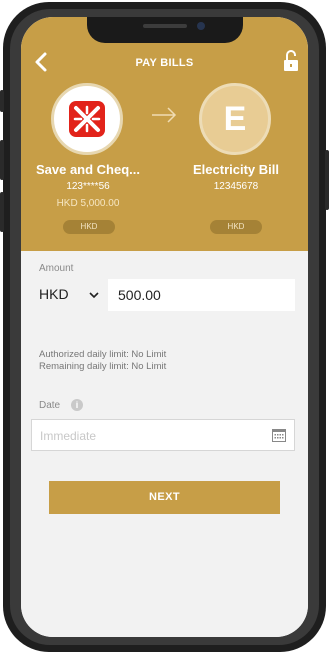 The height and width of the screenshot is (654, 329). I want to click on page-title: PAY BILLS, so click(164, 63).